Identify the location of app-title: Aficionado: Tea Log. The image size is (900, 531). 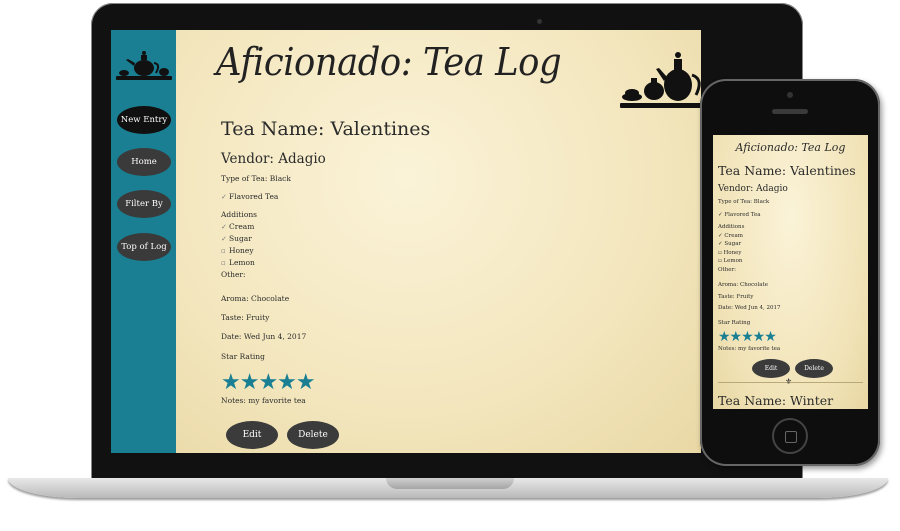
(389, 62).